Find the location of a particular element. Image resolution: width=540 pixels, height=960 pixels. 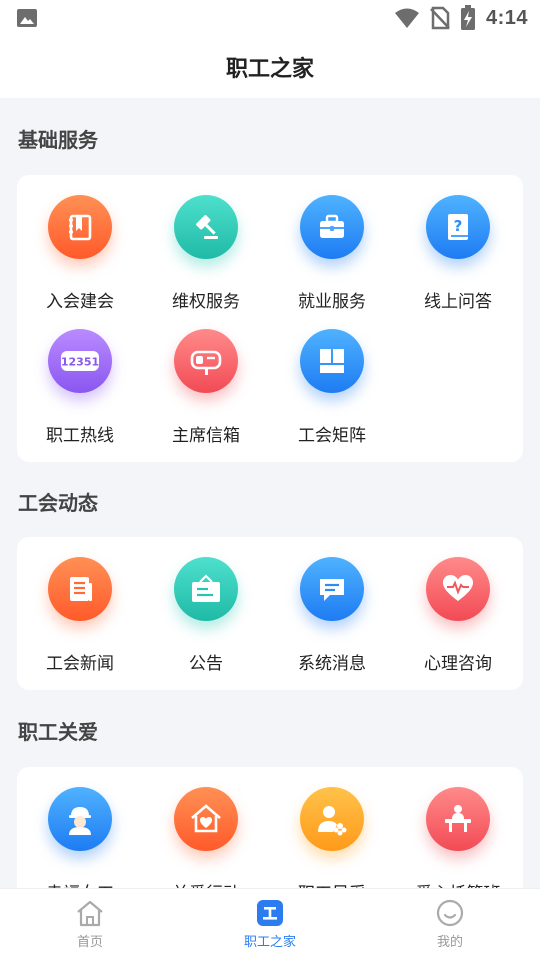

grid-item-childcare-class: 爱心托管班 is located at coordinates (458, 827).